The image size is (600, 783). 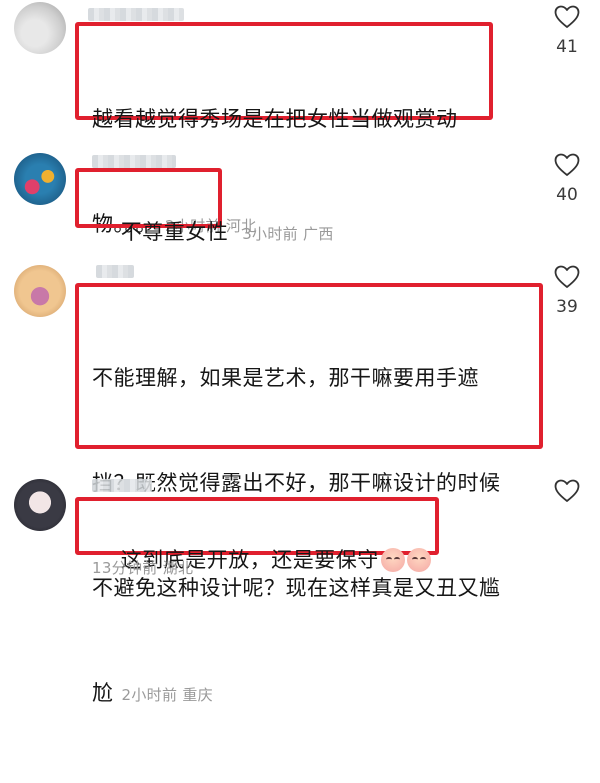 I want to click on like-count: 40, so click(x=567, y=195).